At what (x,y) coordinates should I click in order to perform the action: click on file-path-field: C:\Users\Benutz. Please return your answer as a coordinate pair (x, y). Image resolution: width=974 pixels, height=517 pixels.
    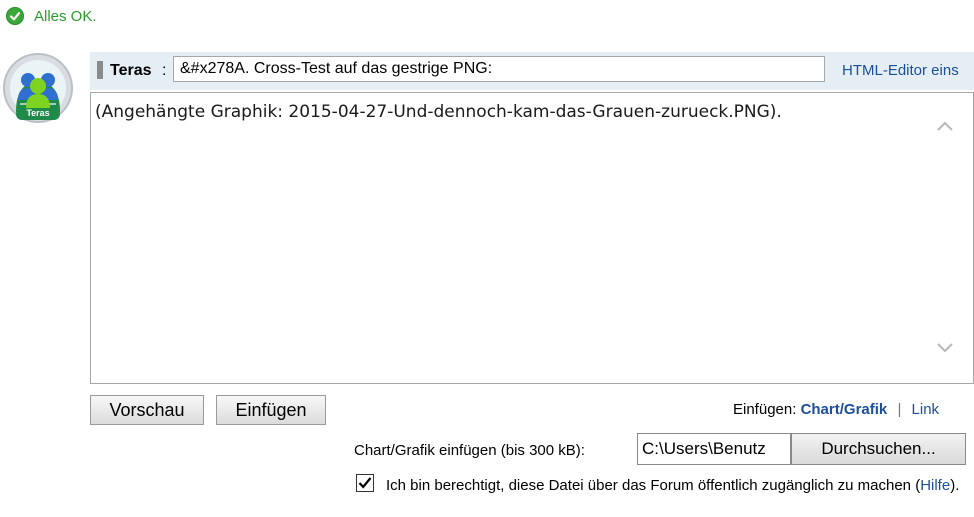
    Looking at the image, I should click on (714, 449).